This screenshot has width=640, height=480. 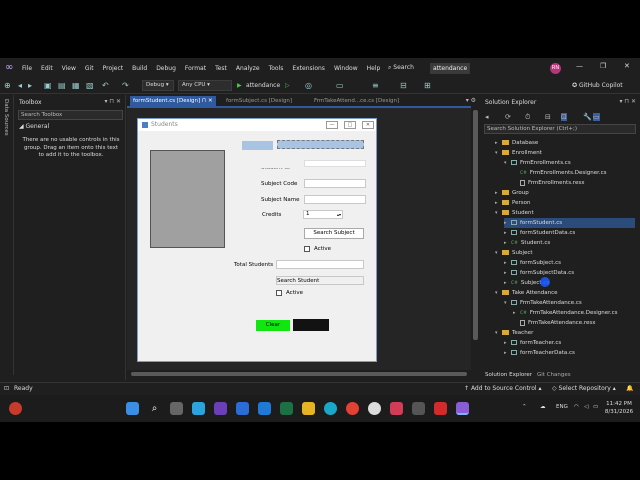 What do you see at coordinates (308, 85) in the screenshot?
I see `hot-reload-icon: ◎` at bounding box center [308, 85].